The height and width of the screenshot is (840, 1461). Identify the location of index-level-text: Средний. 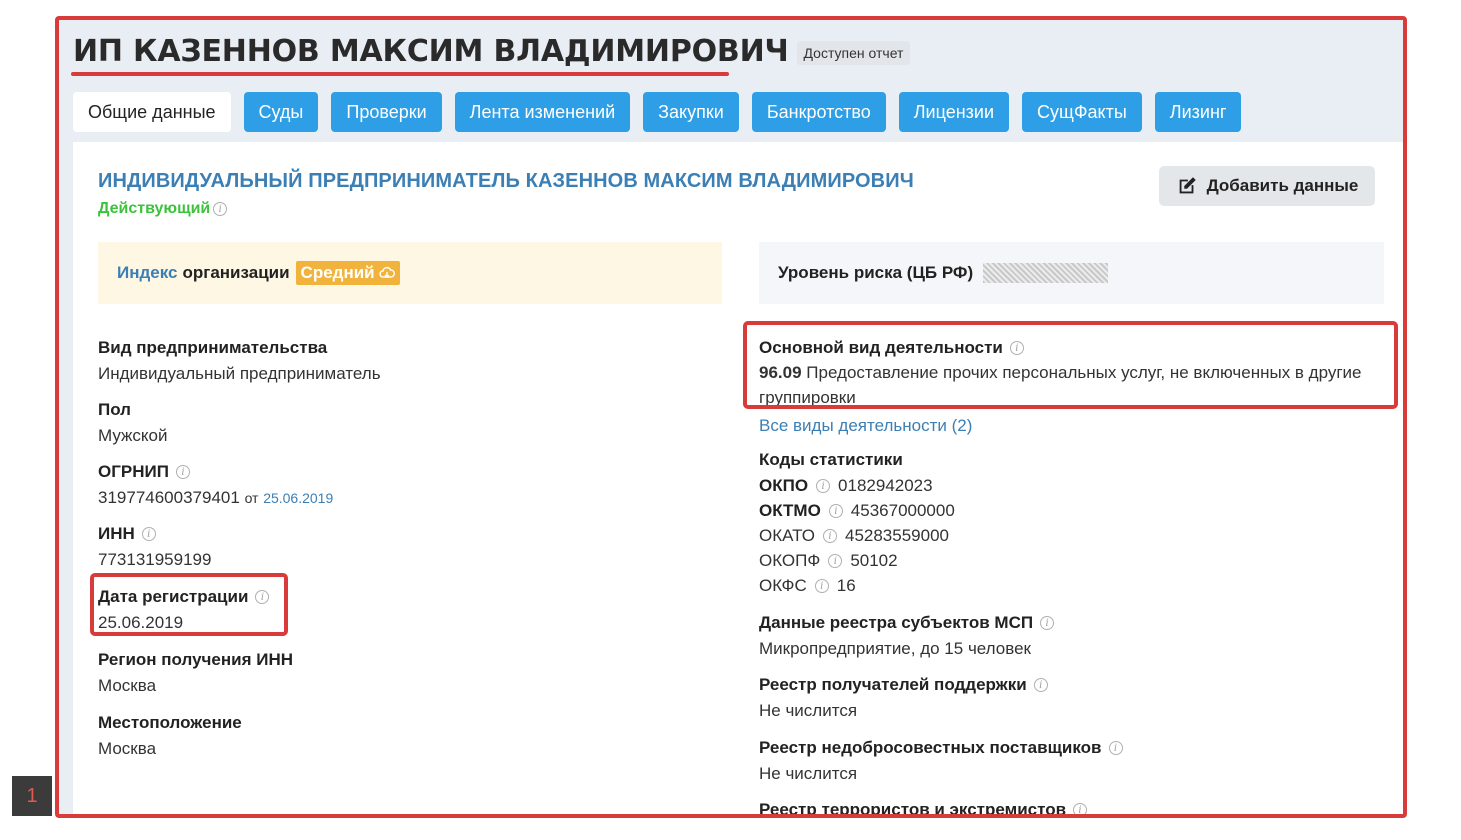
(337, 272).